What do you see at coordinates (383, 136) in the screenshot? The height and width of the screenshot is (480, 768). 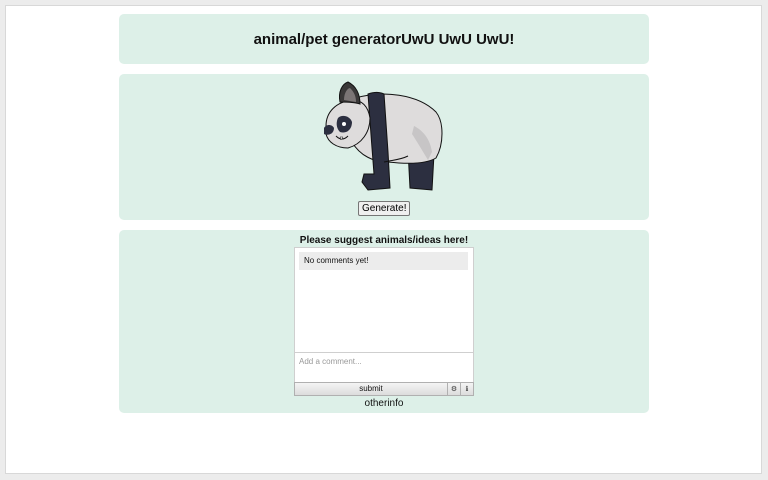 I see `panda-image` at bounding box center [383, 136].